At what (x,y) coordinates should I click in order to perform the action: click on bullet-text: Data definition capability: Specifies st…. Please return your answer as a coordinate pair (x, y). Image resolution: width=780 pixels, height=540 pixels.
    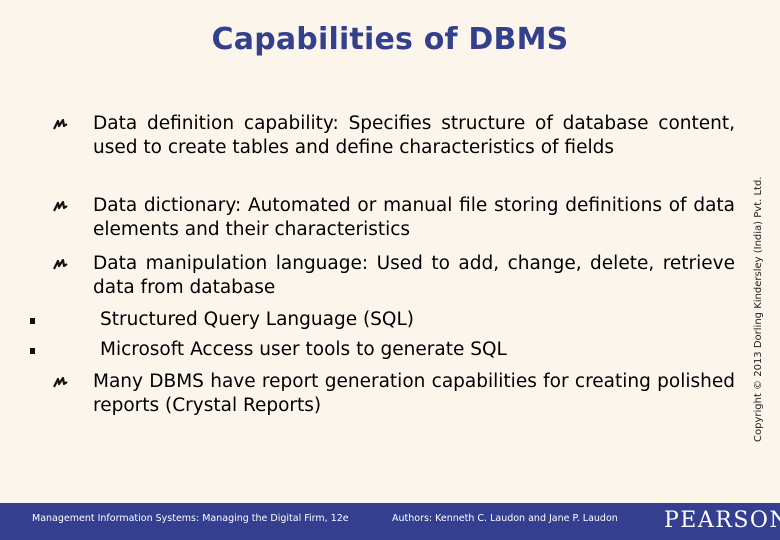
    Looking at the image, I should click on (414, 135).